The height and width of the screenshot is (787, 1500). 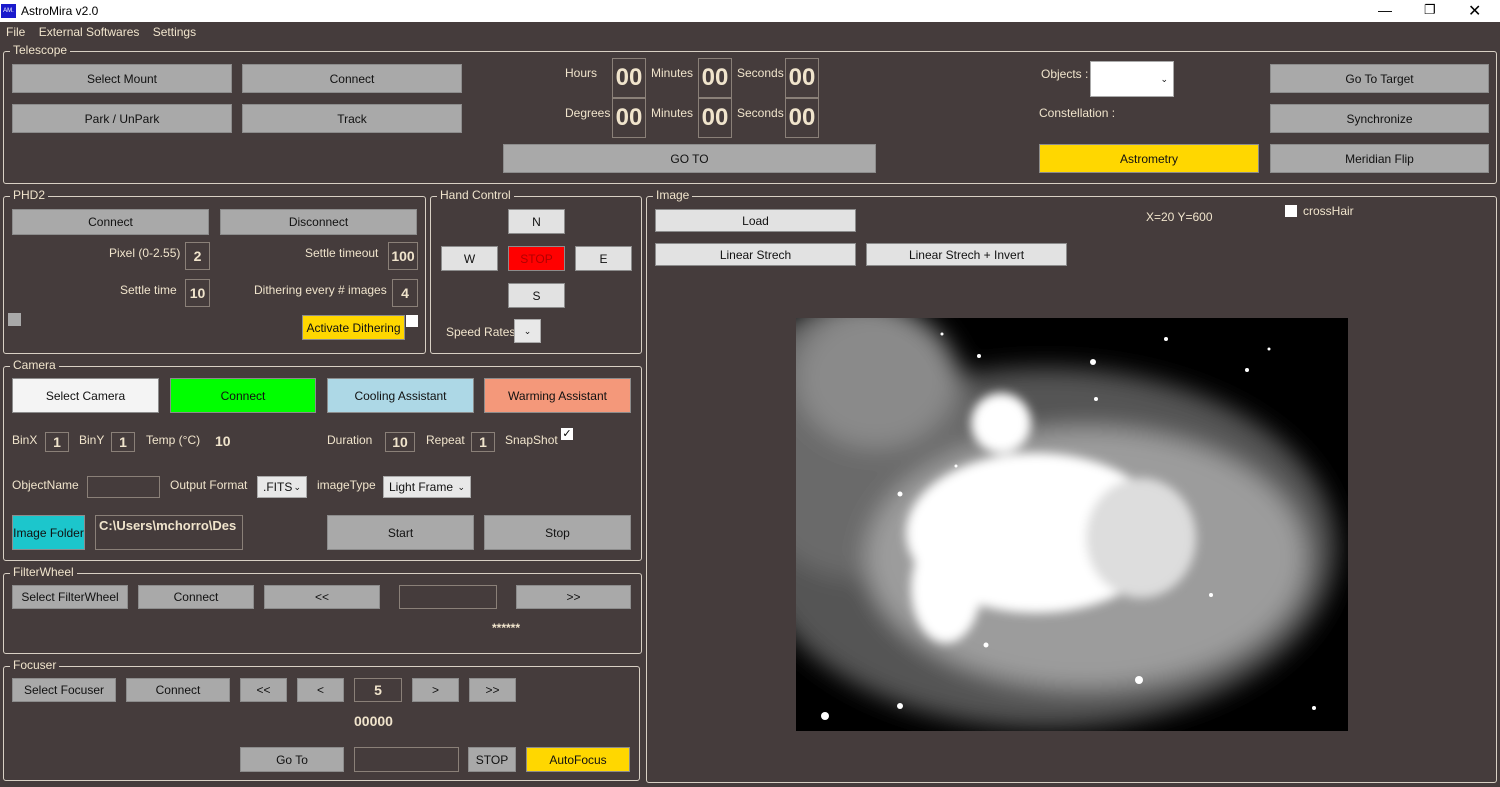 What do you see at coordinates (405, 293) in the screenshot?
I see `dither-input: 4` at bounding box center [405, 293].